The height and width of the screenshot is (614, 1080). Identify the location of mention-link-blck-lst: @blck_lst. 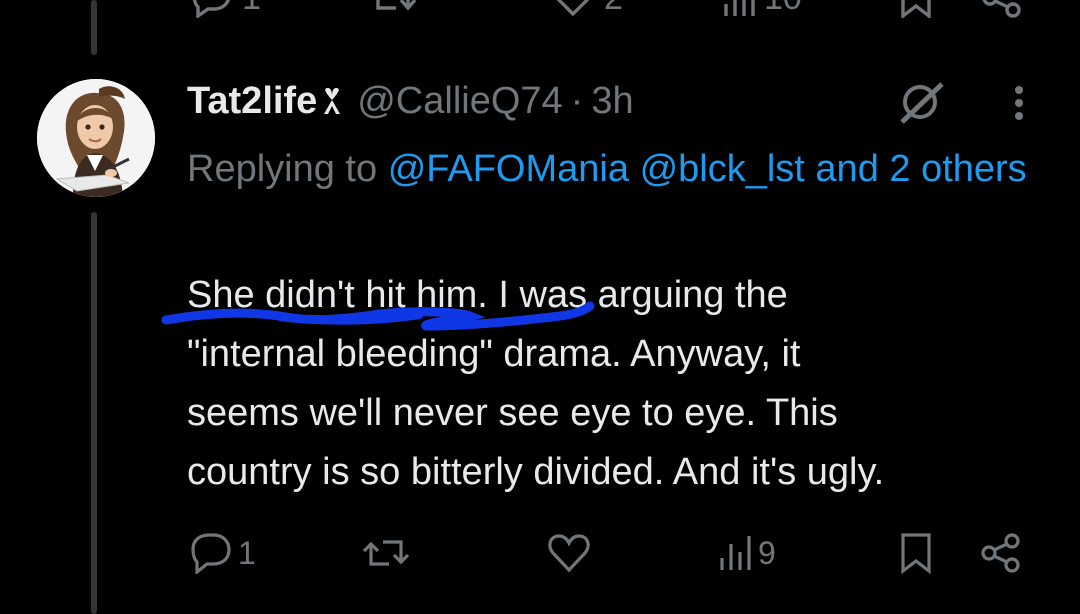
(722, 169).